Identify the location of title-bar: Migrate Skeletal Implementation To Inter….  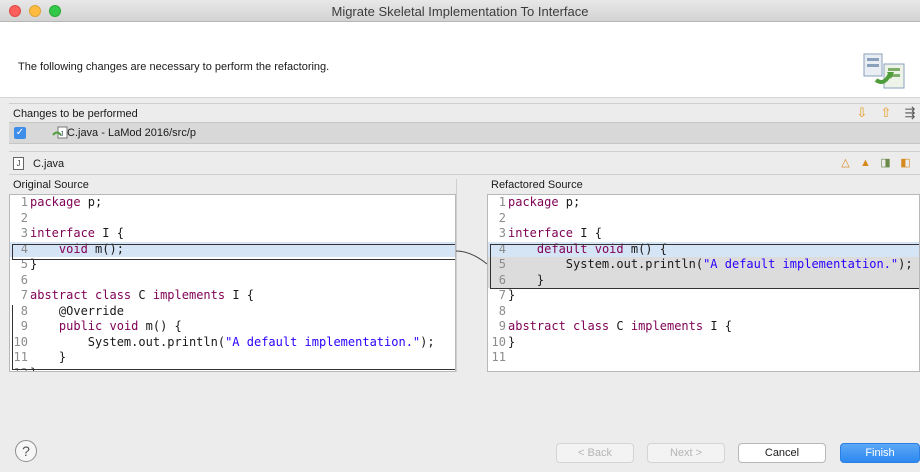
(460, 11).